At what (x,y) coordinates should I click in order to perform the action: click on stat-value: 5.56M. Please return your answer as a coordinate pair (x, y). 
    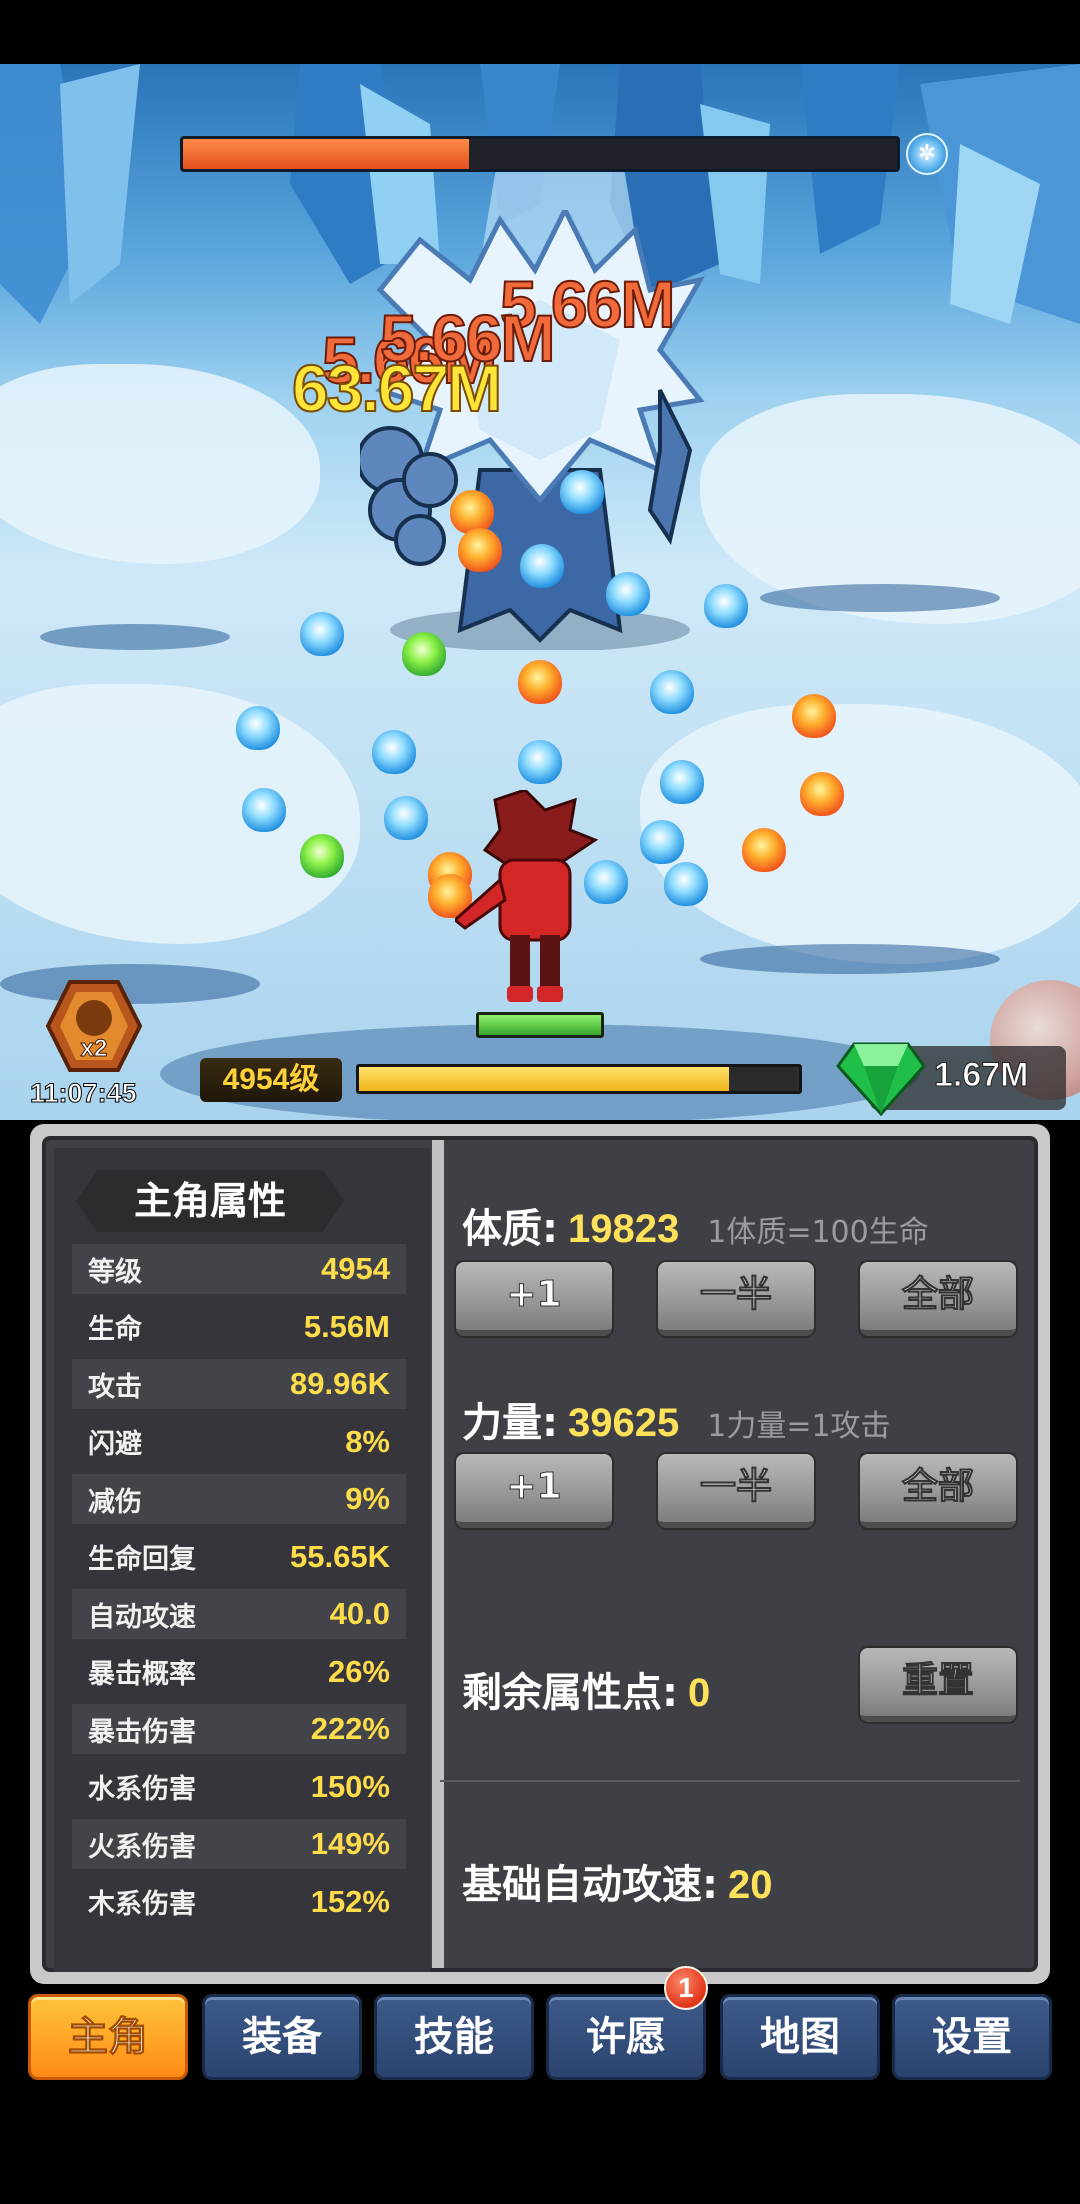
    Looking at the image, I should click on (346, 1326).